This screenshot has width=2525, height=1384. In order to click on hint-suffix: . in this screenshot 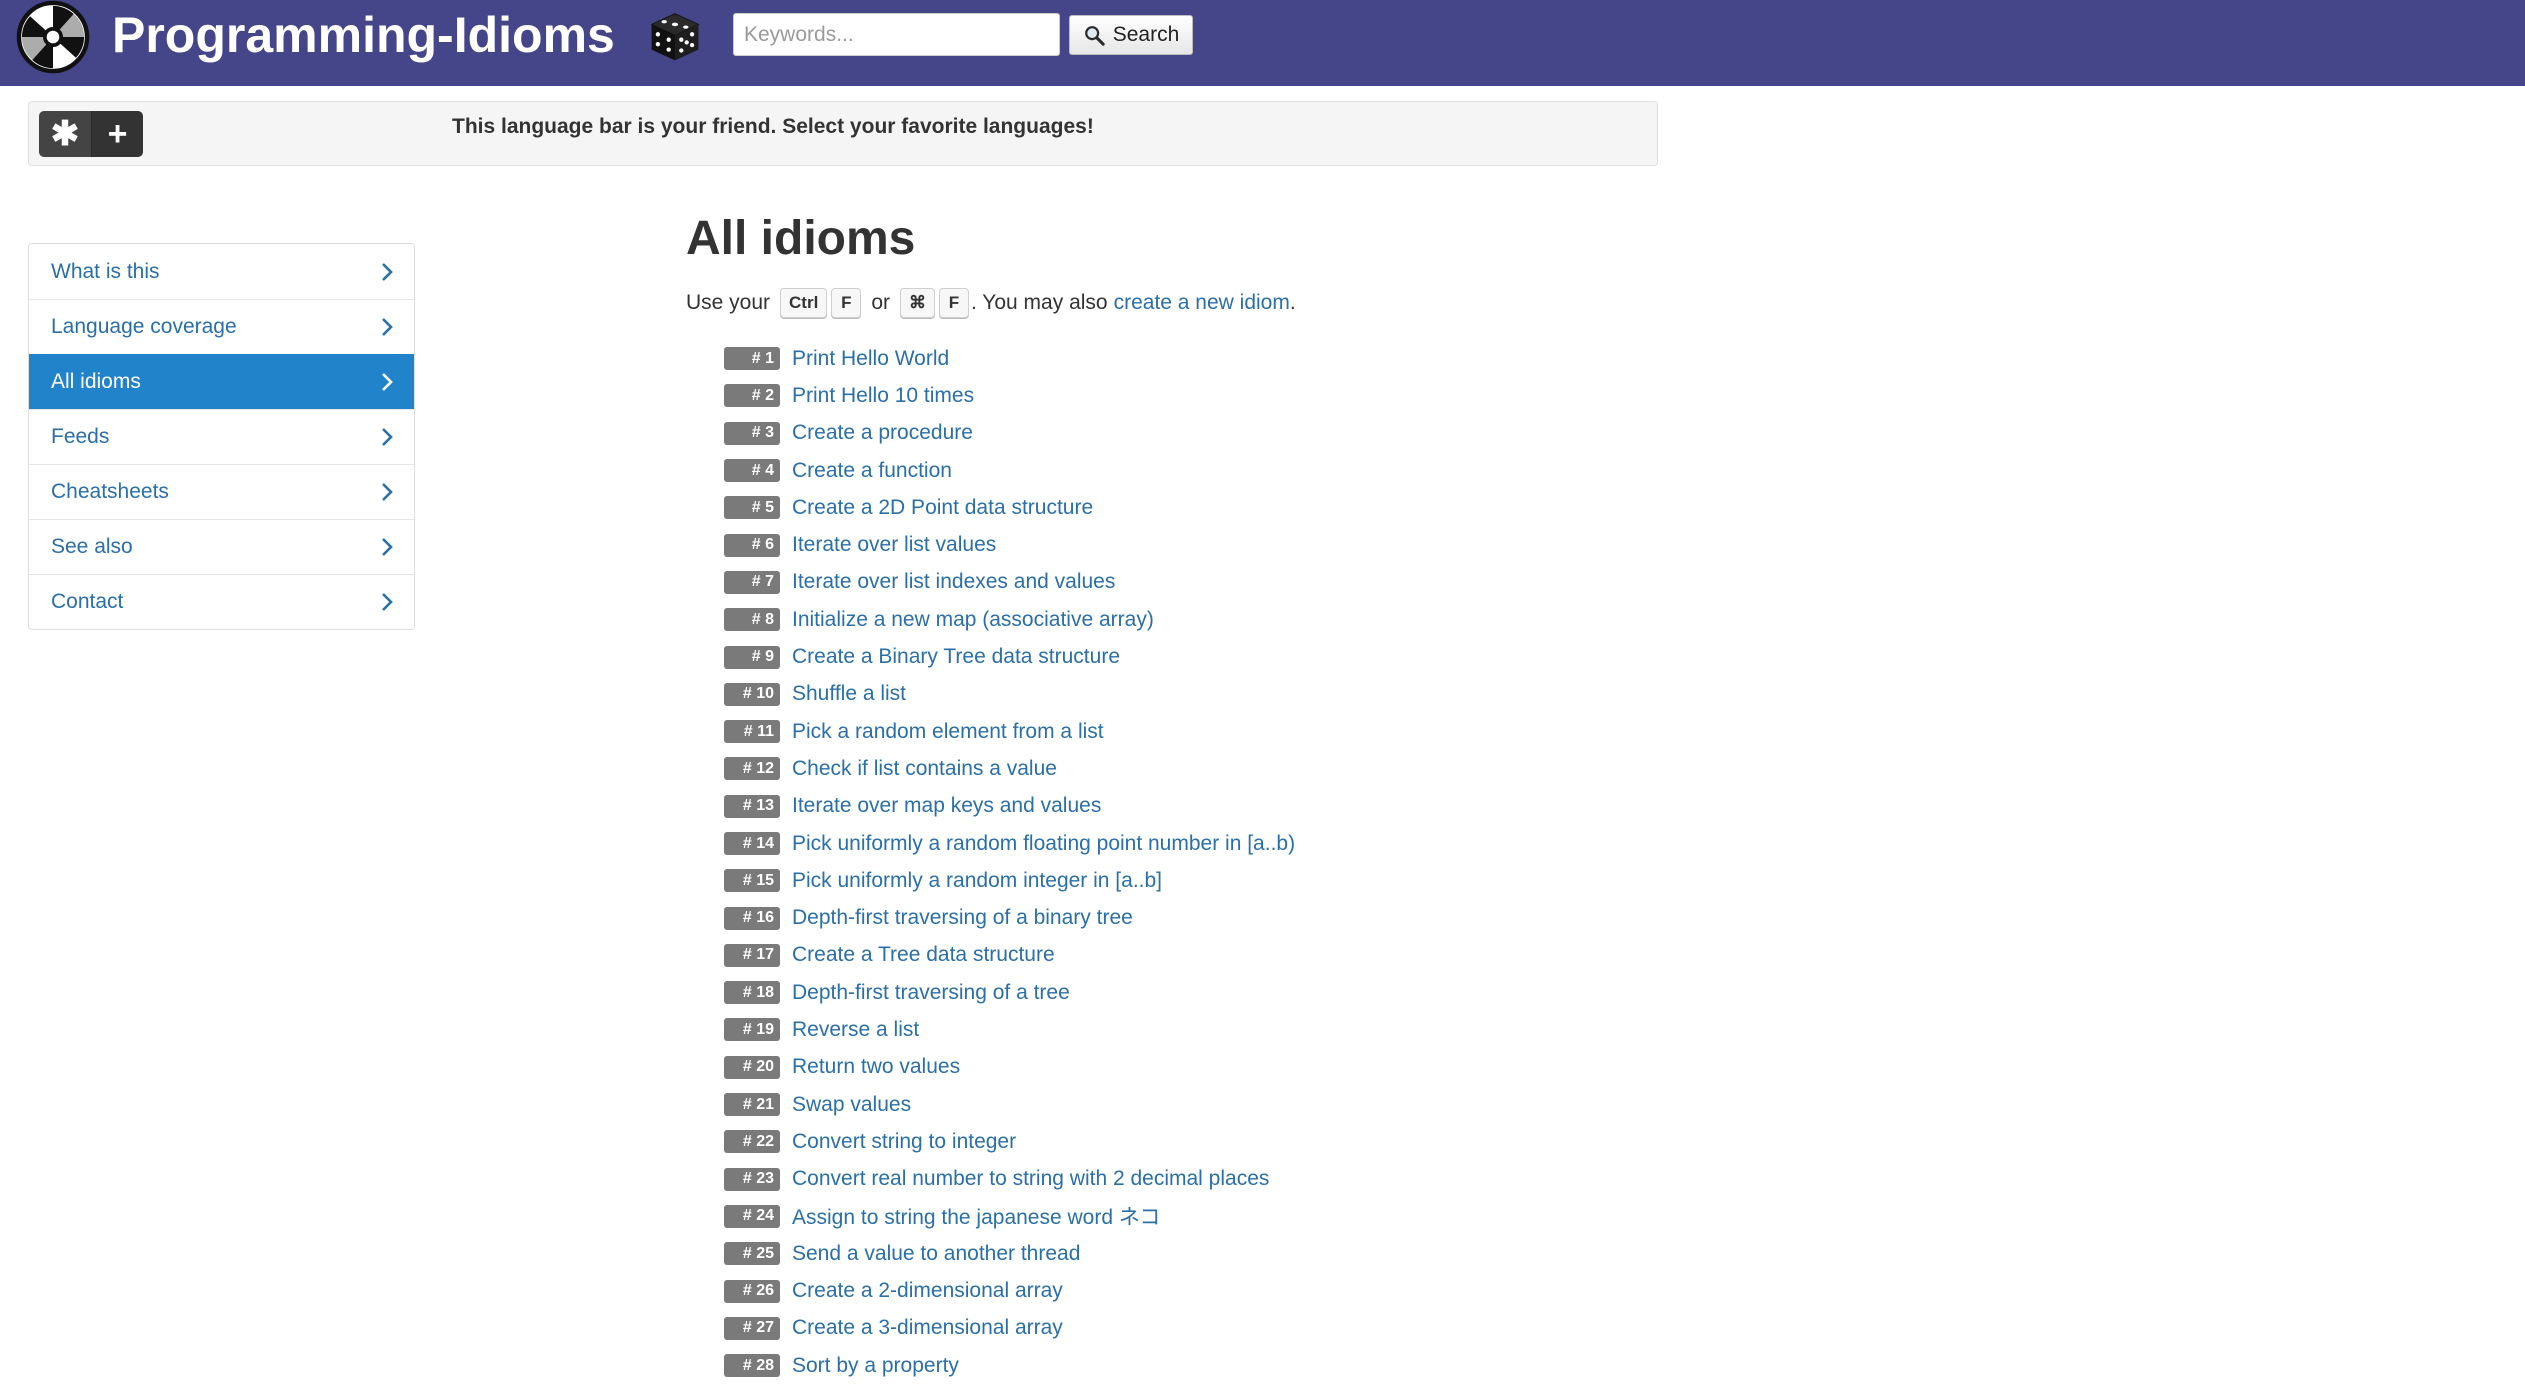, I will do `click(1292, 302)`.